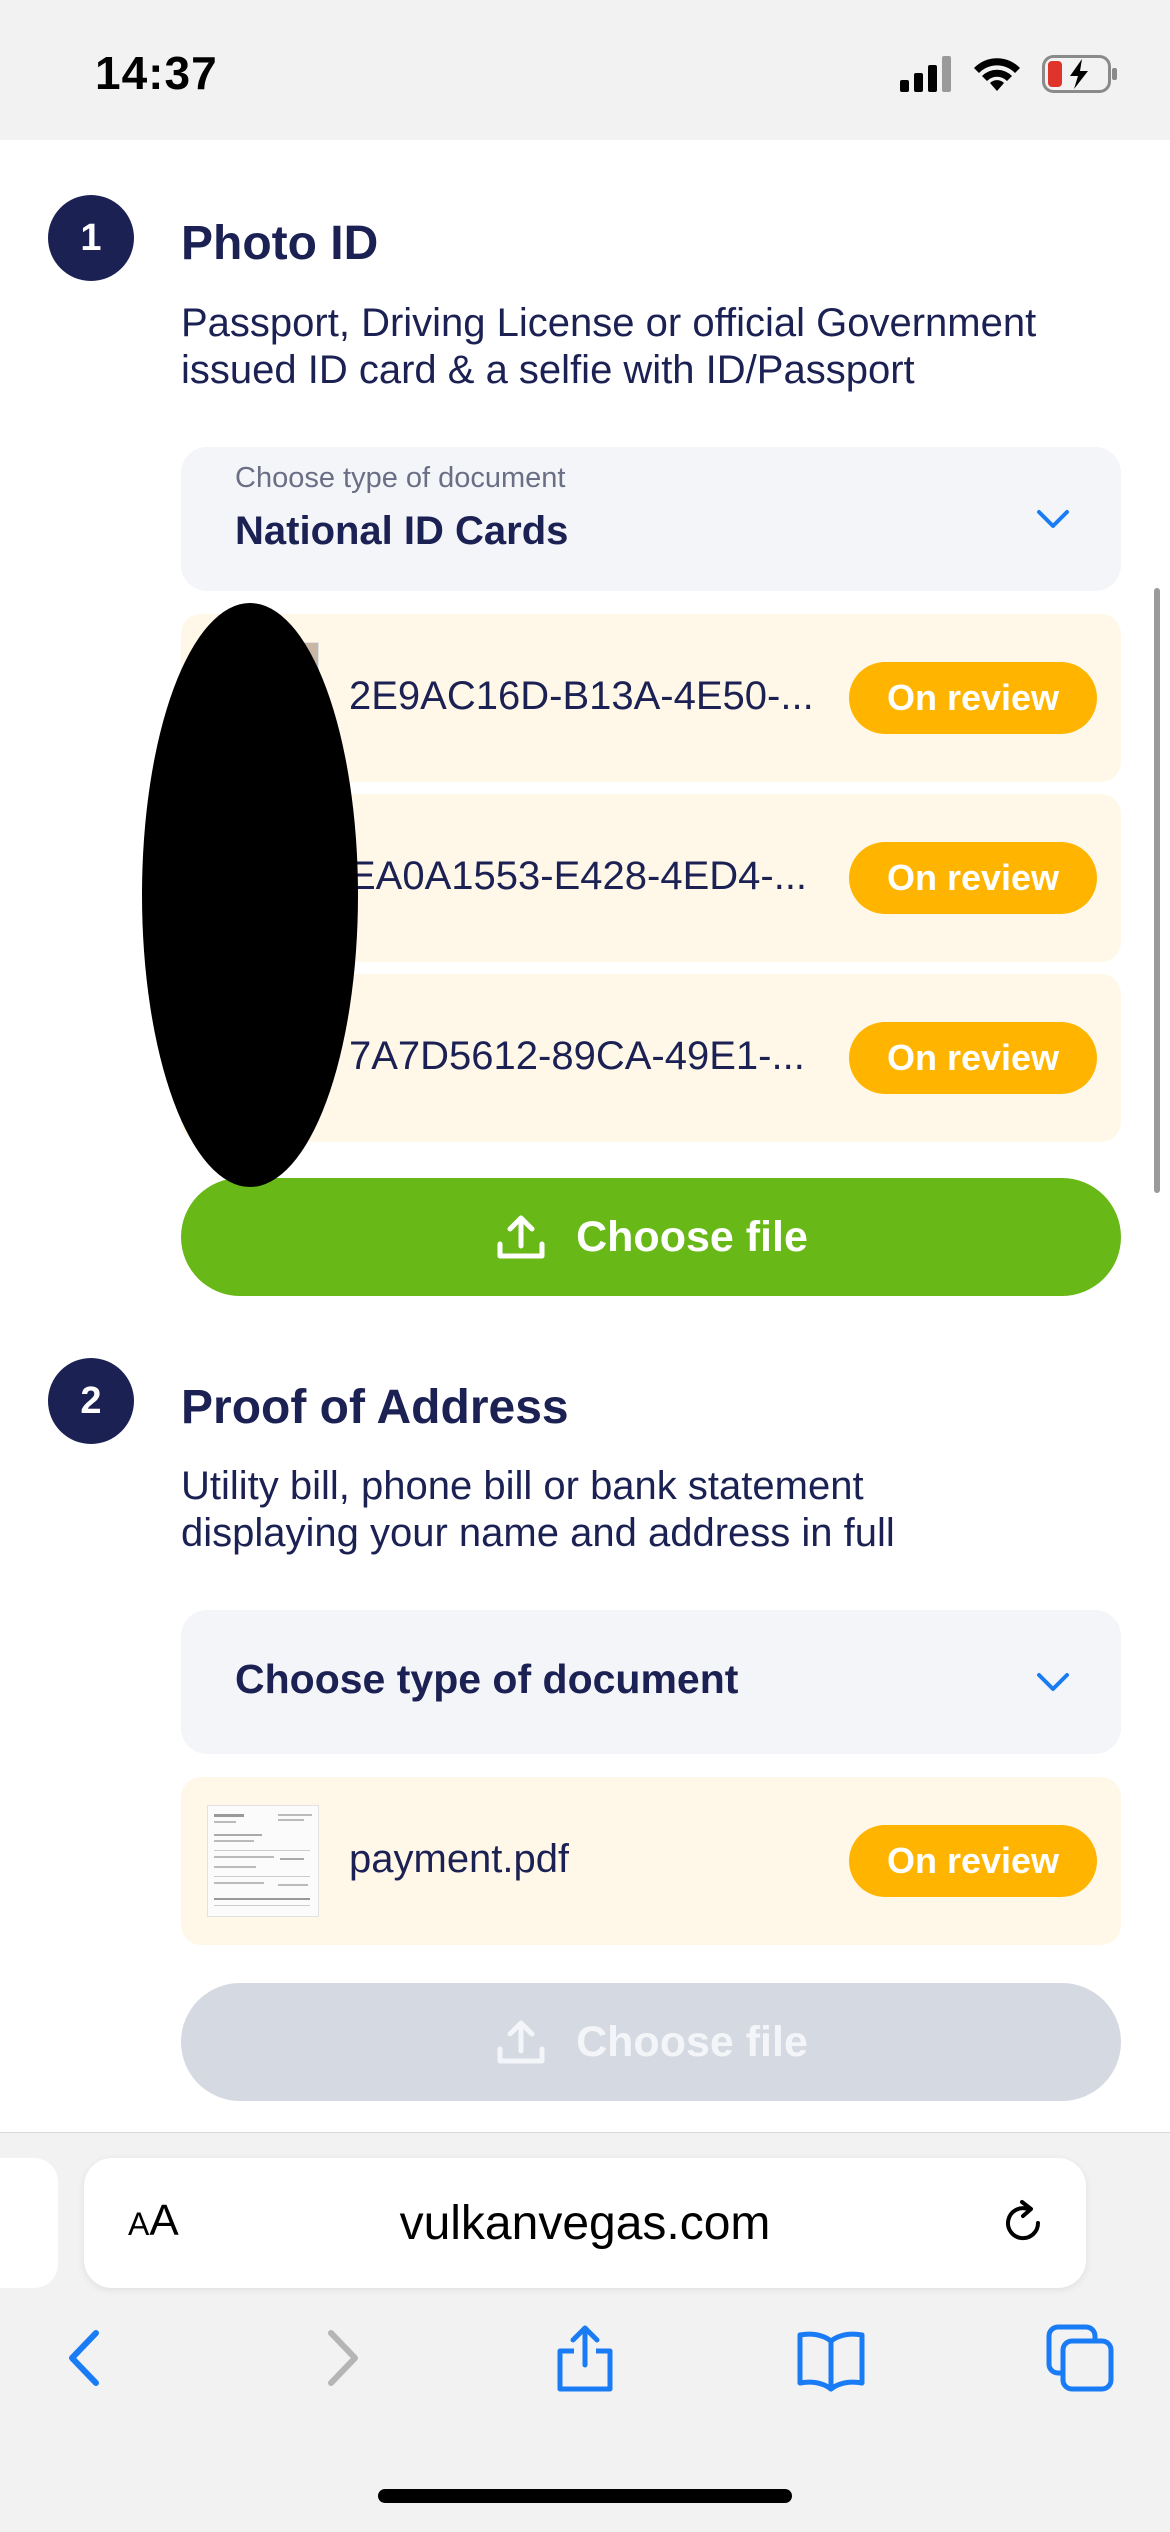 Image resolution: width=1170 pixels, height=2532 pixels. Describe the element at coordinates (280, 243) in the screenshot. I see `section-title-photo-id: Photo ID` at that location.